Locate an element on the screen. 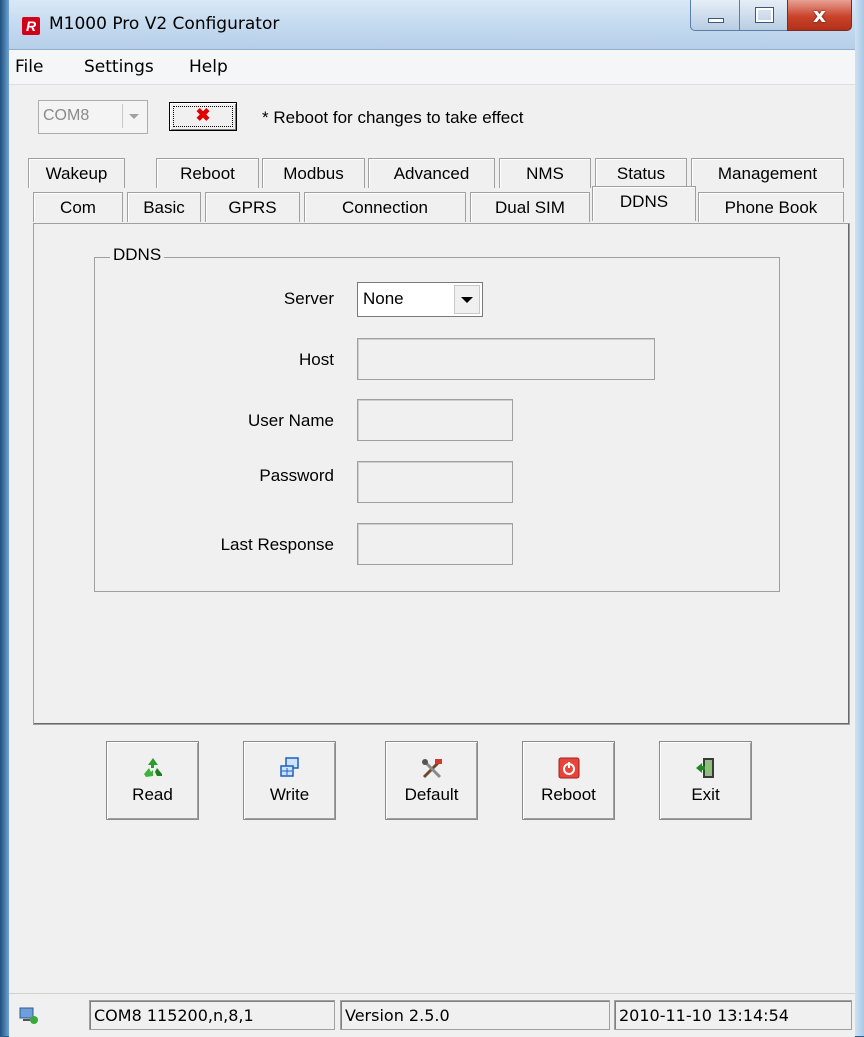 The image size is (864, 1037). write-icon is located at coordinates (289, 769).